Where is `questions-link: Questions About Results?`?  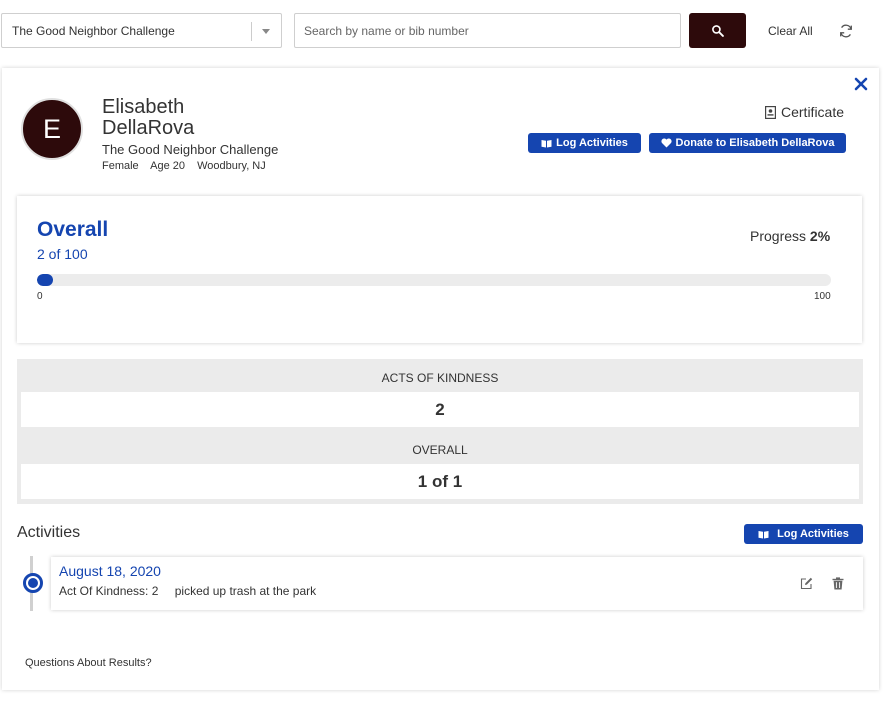
questions-link: Questions About Results? is located at coordinates (88, 663).